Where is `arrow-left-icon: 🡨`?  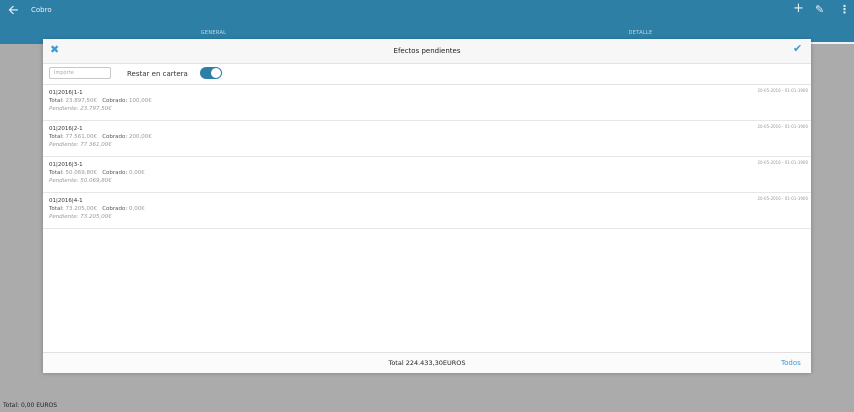 arrow-left-icon: 🡨 is located at coordinates (13, 11).